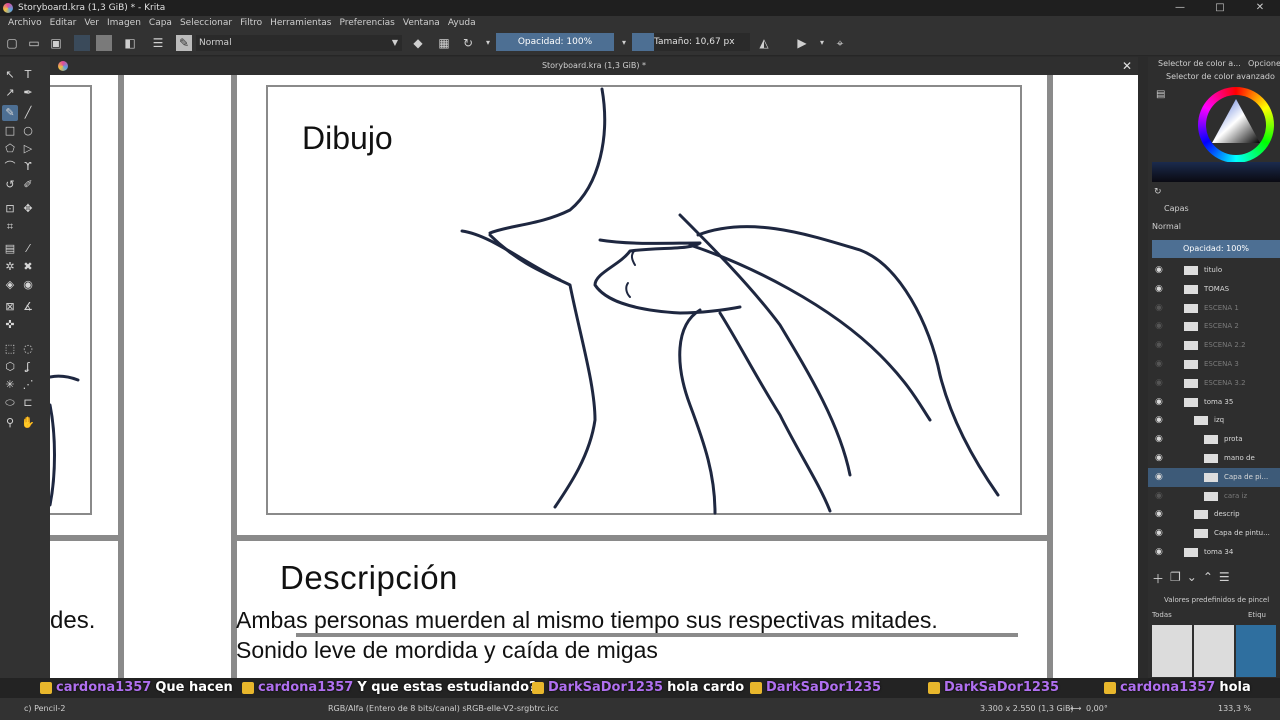 The width and height of the screenshot is (1280, 720). What do you see at coordinates (28, 423) in the screenshot?
I see `pan-tool-icon: ✋` at bounding box center [28, 423].